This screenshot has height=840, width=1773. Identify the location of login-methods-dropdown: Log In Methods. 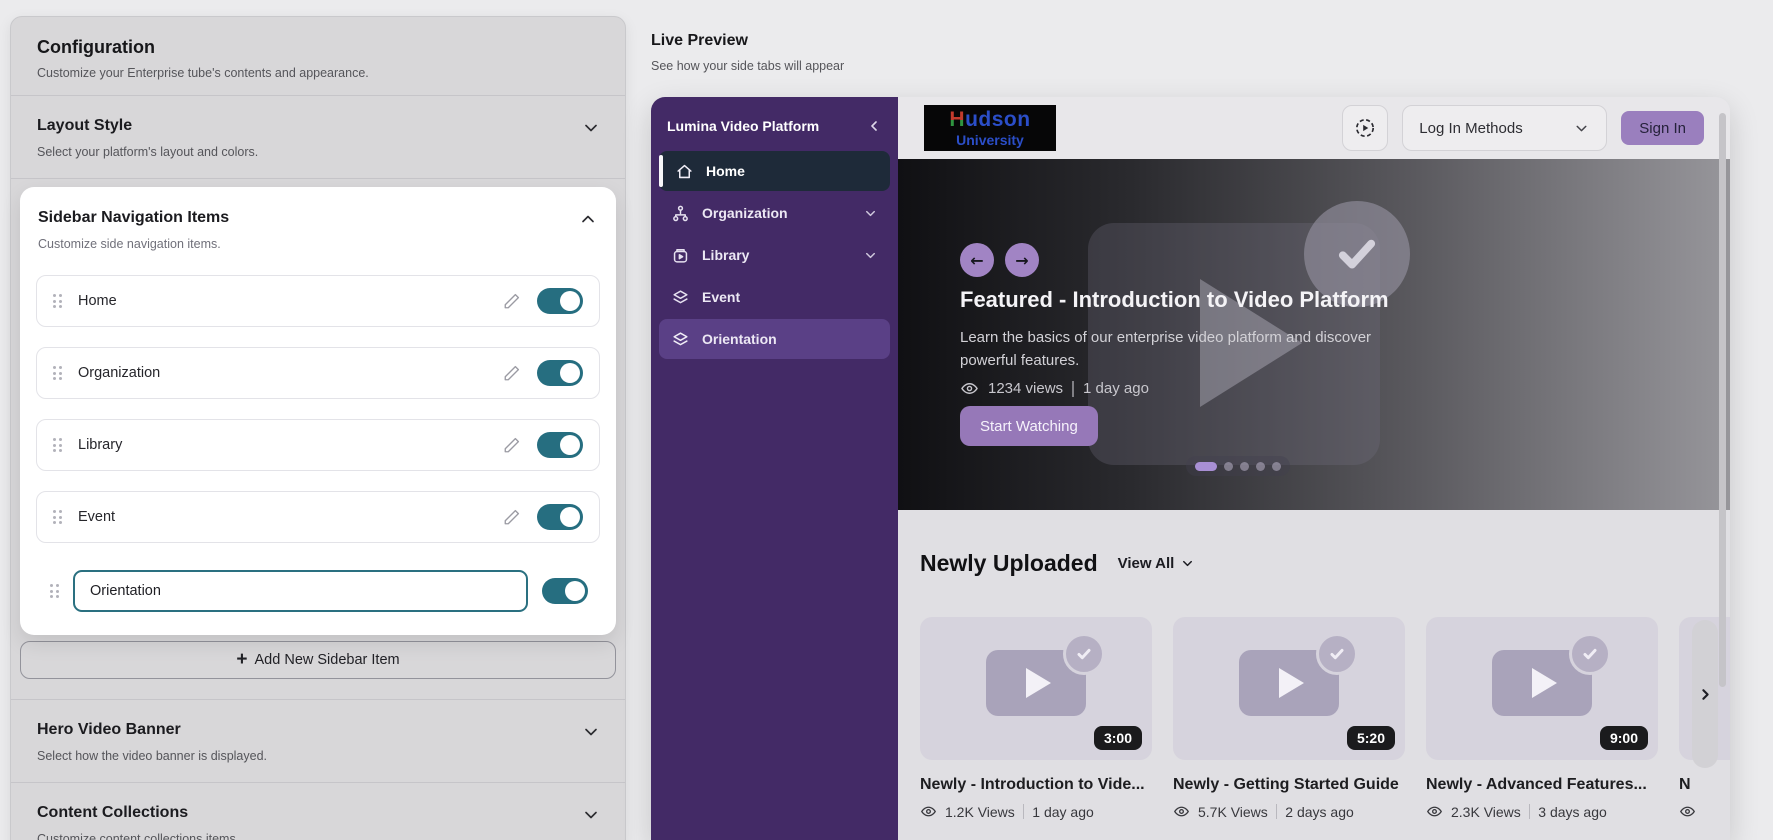
(1505, 128).